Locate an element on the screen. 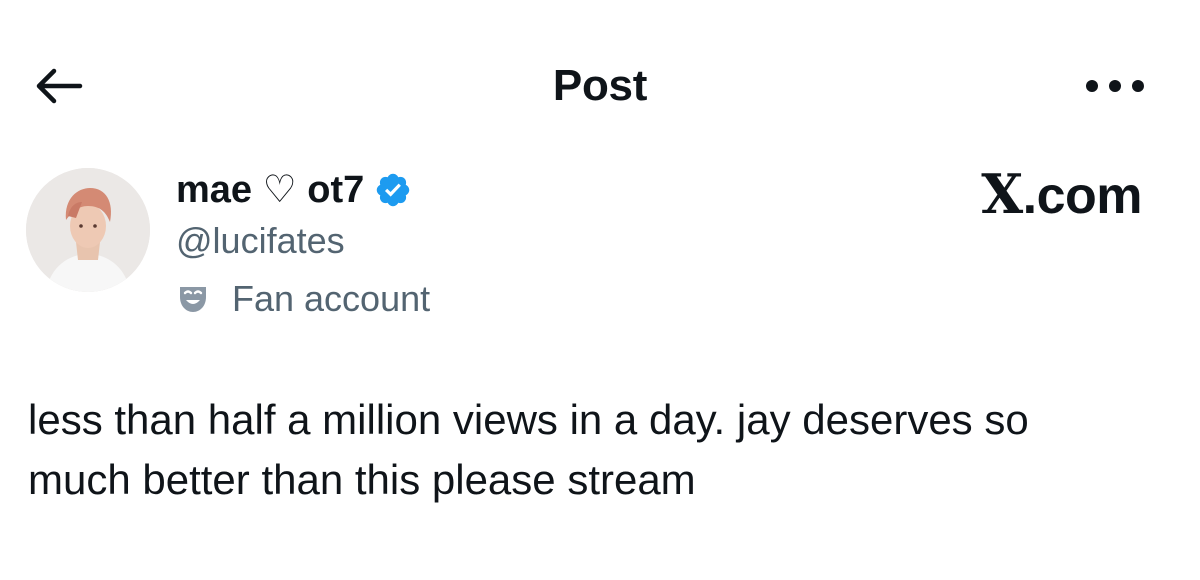 This screenshot has height=580, width=1200. avatar is located at coordinates (88, 230).